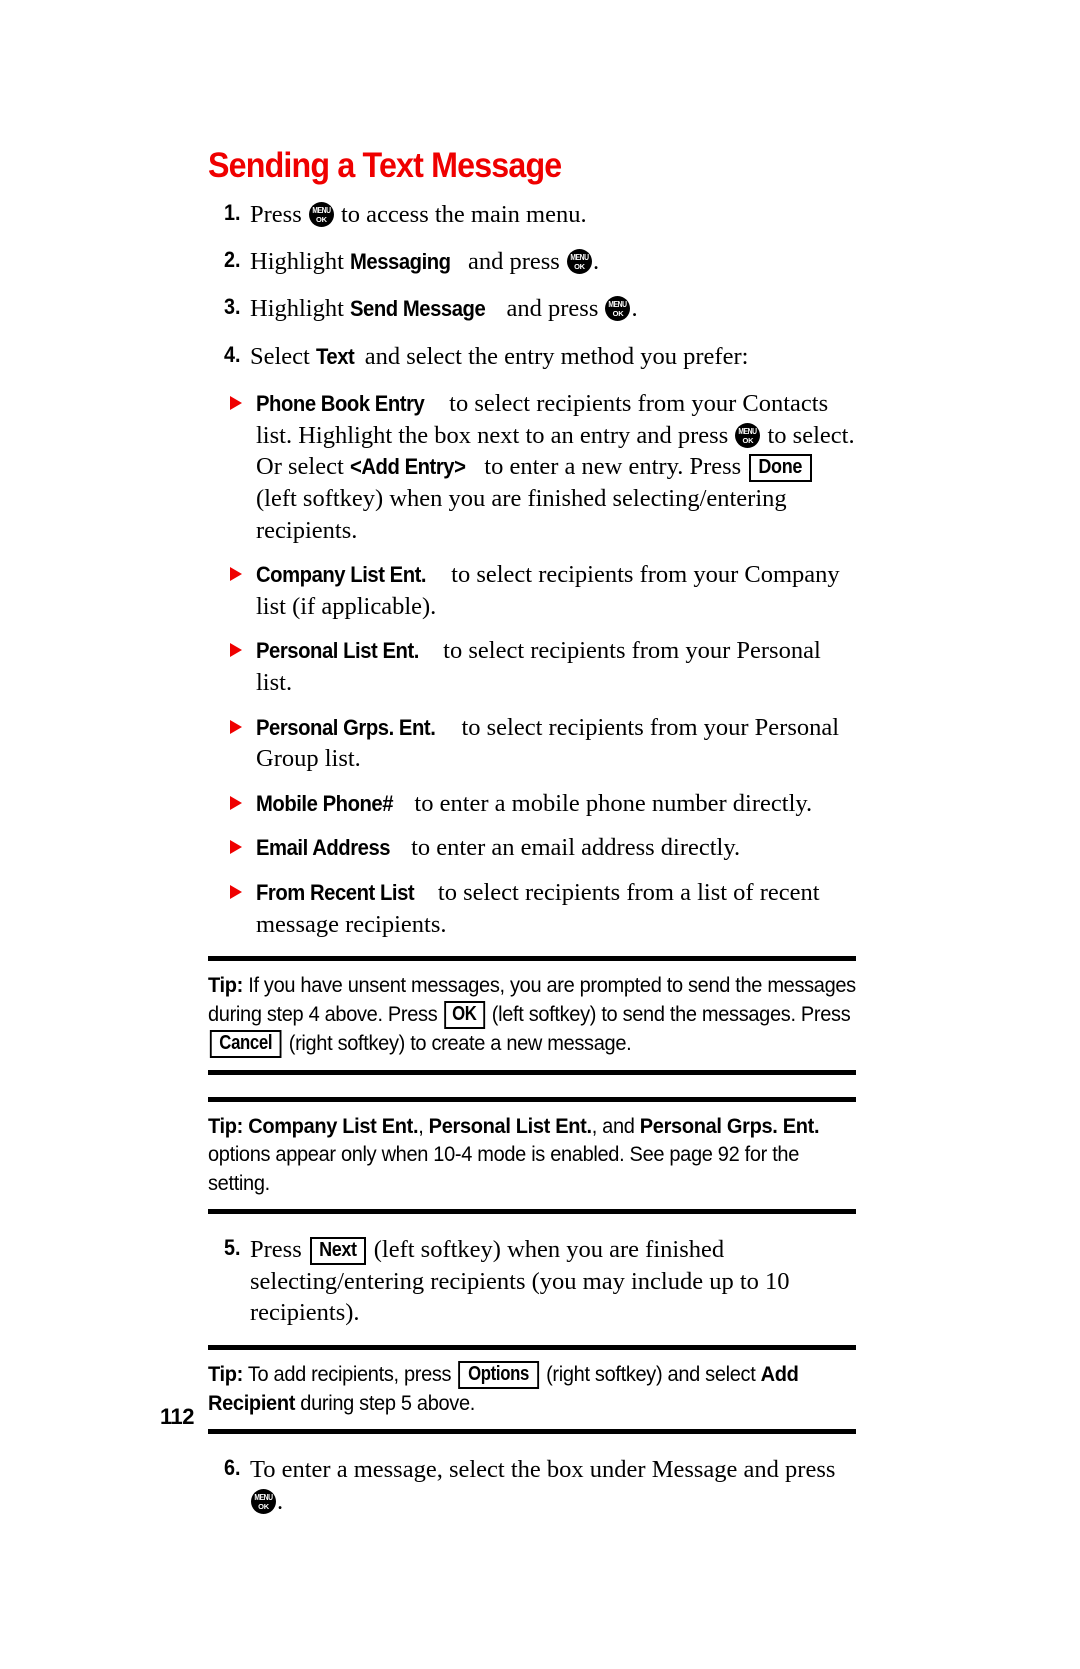 This screenshot has width=1080, height=1669. Describe the element at coordinates (232, 1248) in the screenshot. I see `step-number: 5.` at that location.